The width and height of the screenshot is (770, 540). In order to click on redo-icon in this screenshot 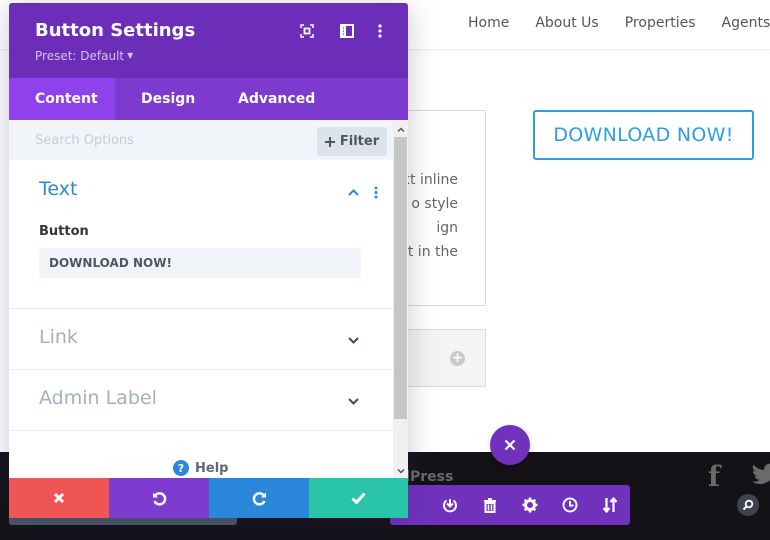, I will do `click(259, 498)`.